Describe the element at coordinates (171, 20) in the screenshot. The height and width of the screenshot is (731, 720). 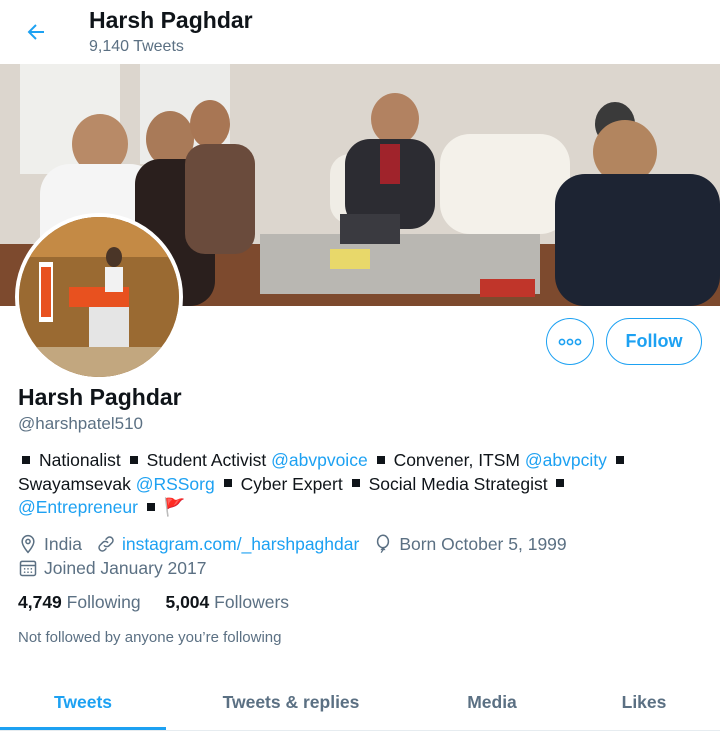
I see `header-name: Harsh Paghdar` at that location.